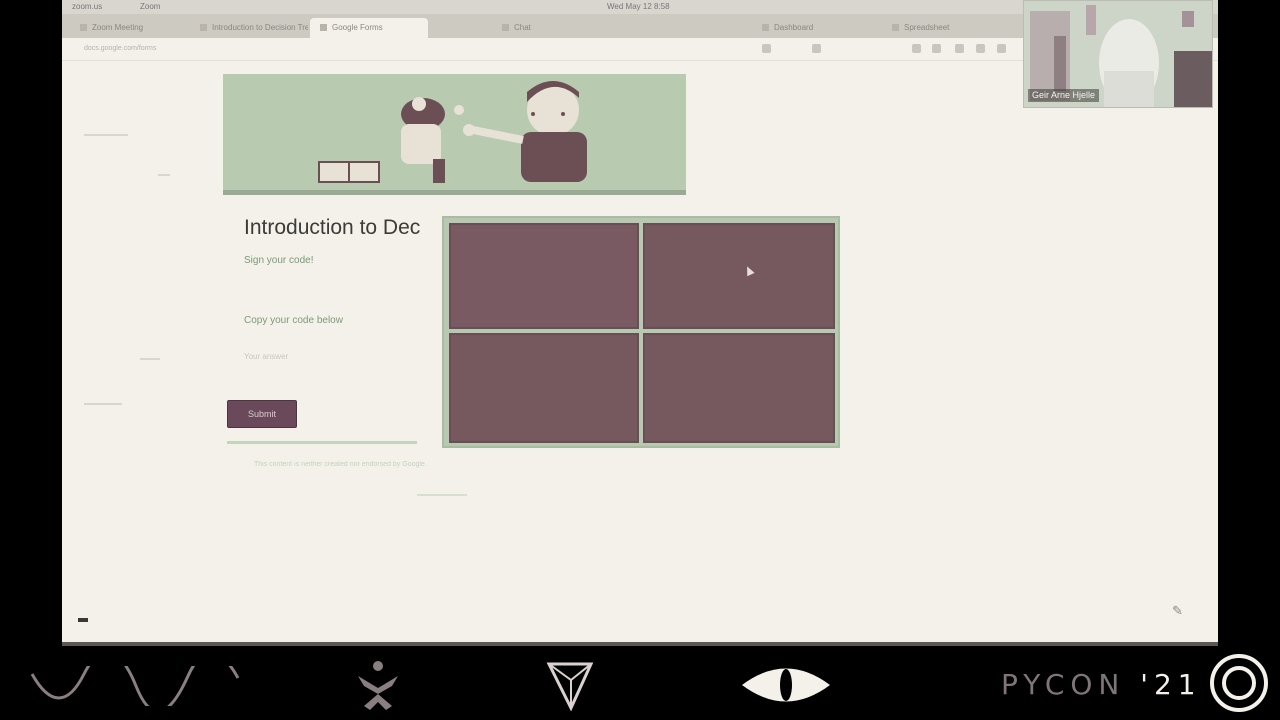 Image resolution: width=1280 pixels, height=720 pixels. I want to click on menu-icon, so click(1001, 48).